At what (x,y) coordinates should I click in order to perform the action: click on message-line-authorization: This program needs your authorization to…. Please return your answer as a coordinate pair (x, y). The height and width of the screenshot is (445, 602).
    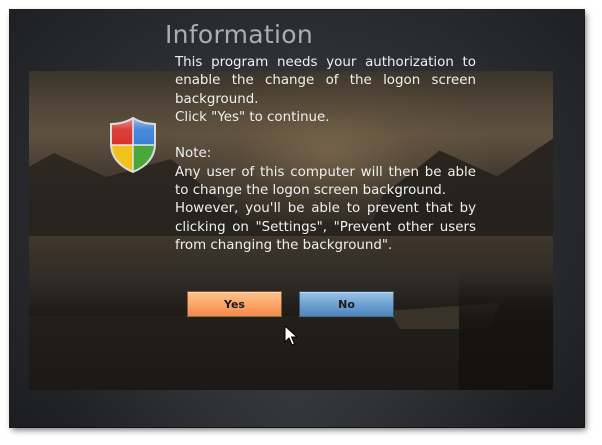
    Looking at the image, I should click on (325, 81).